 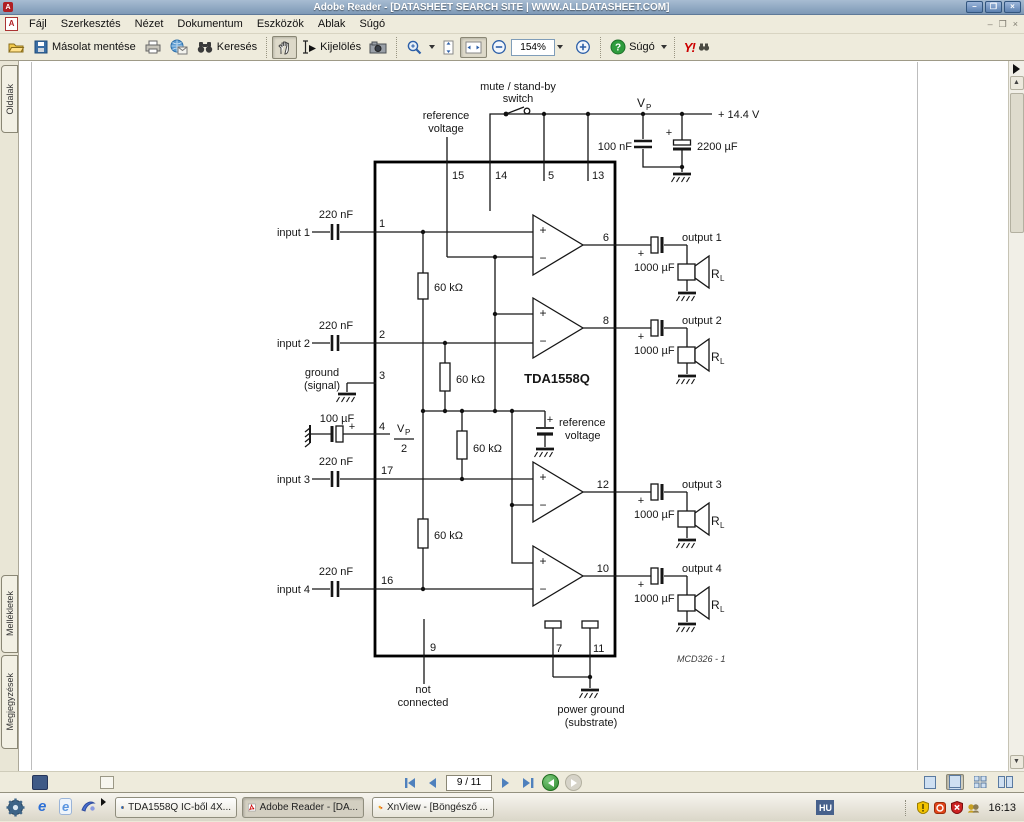 I want to click on tray-security-shield-icon, so click(x=956, y=807).